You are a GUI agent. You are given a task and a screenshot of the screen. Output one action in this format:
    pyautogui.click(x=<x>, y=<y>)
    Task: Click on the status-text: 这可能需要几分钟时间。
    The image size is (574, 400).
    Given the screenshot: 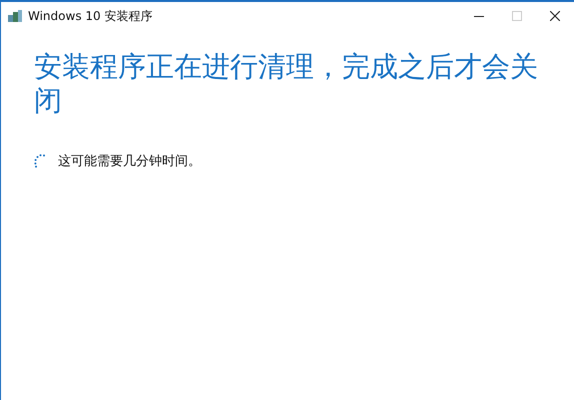 What is the action you would take?
    pyautogui.click(x=129, y=161)
    